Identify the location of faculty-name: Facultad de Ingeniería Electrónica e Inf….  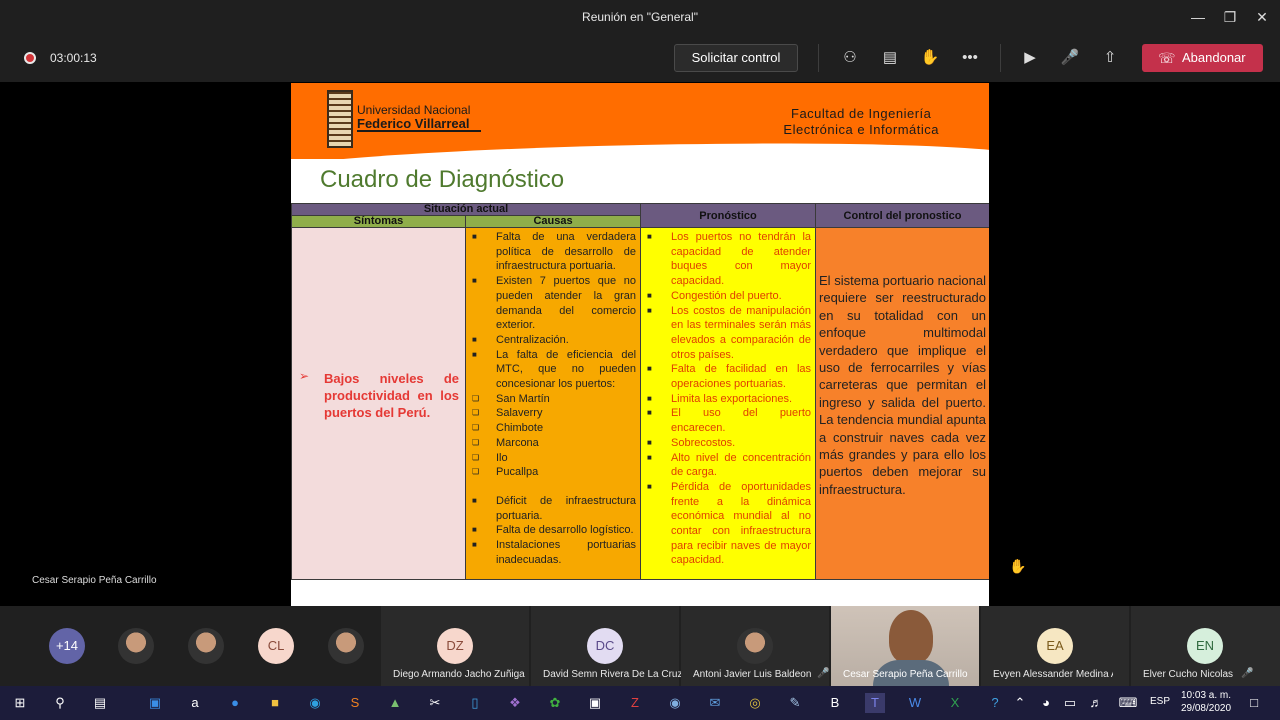
(861, 122).